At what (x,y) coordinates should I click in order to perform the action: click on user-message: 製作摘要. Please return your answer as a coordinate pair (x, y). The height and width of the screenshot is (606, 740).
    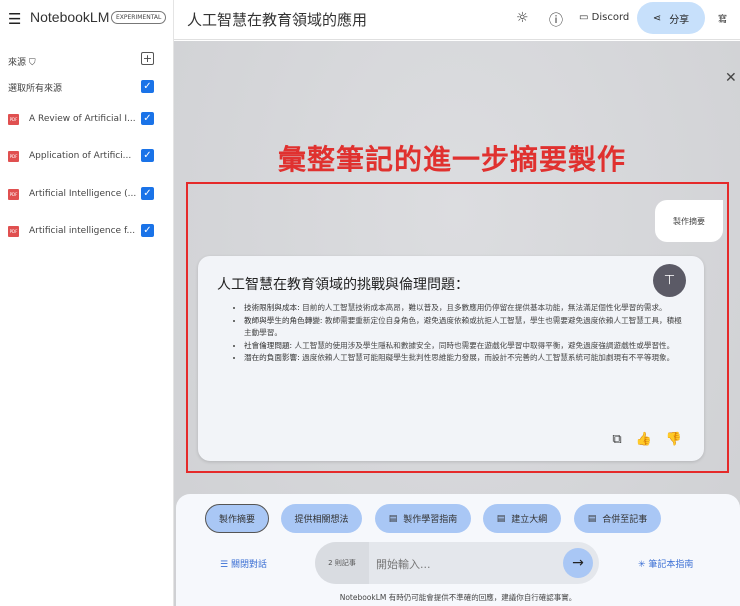
    Looking at the image, I should click on (689, 221).